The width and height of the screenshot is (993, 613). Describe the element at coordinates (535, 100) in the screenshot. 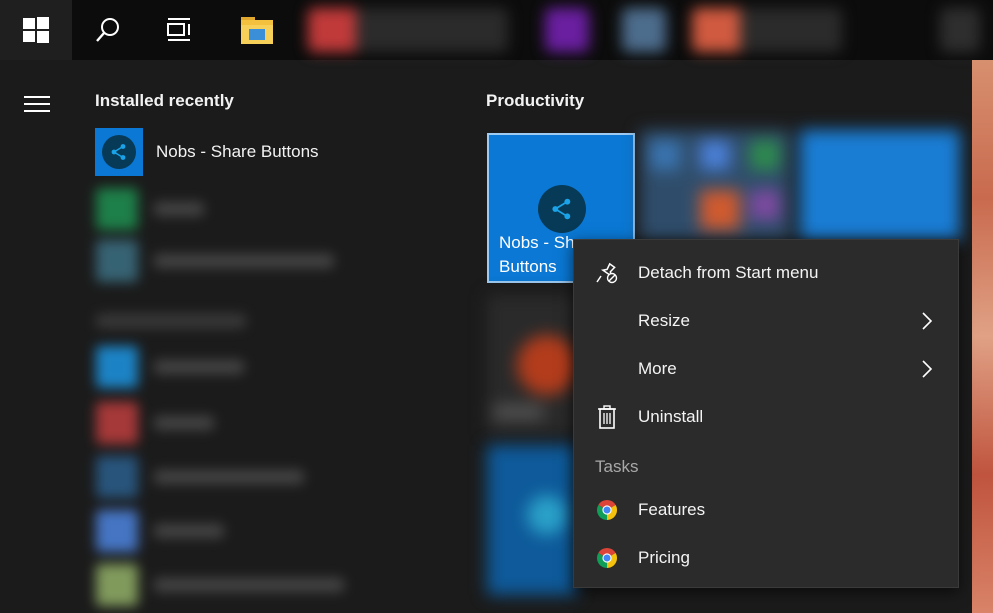

I see `productivity-title: Productivity` at that location.